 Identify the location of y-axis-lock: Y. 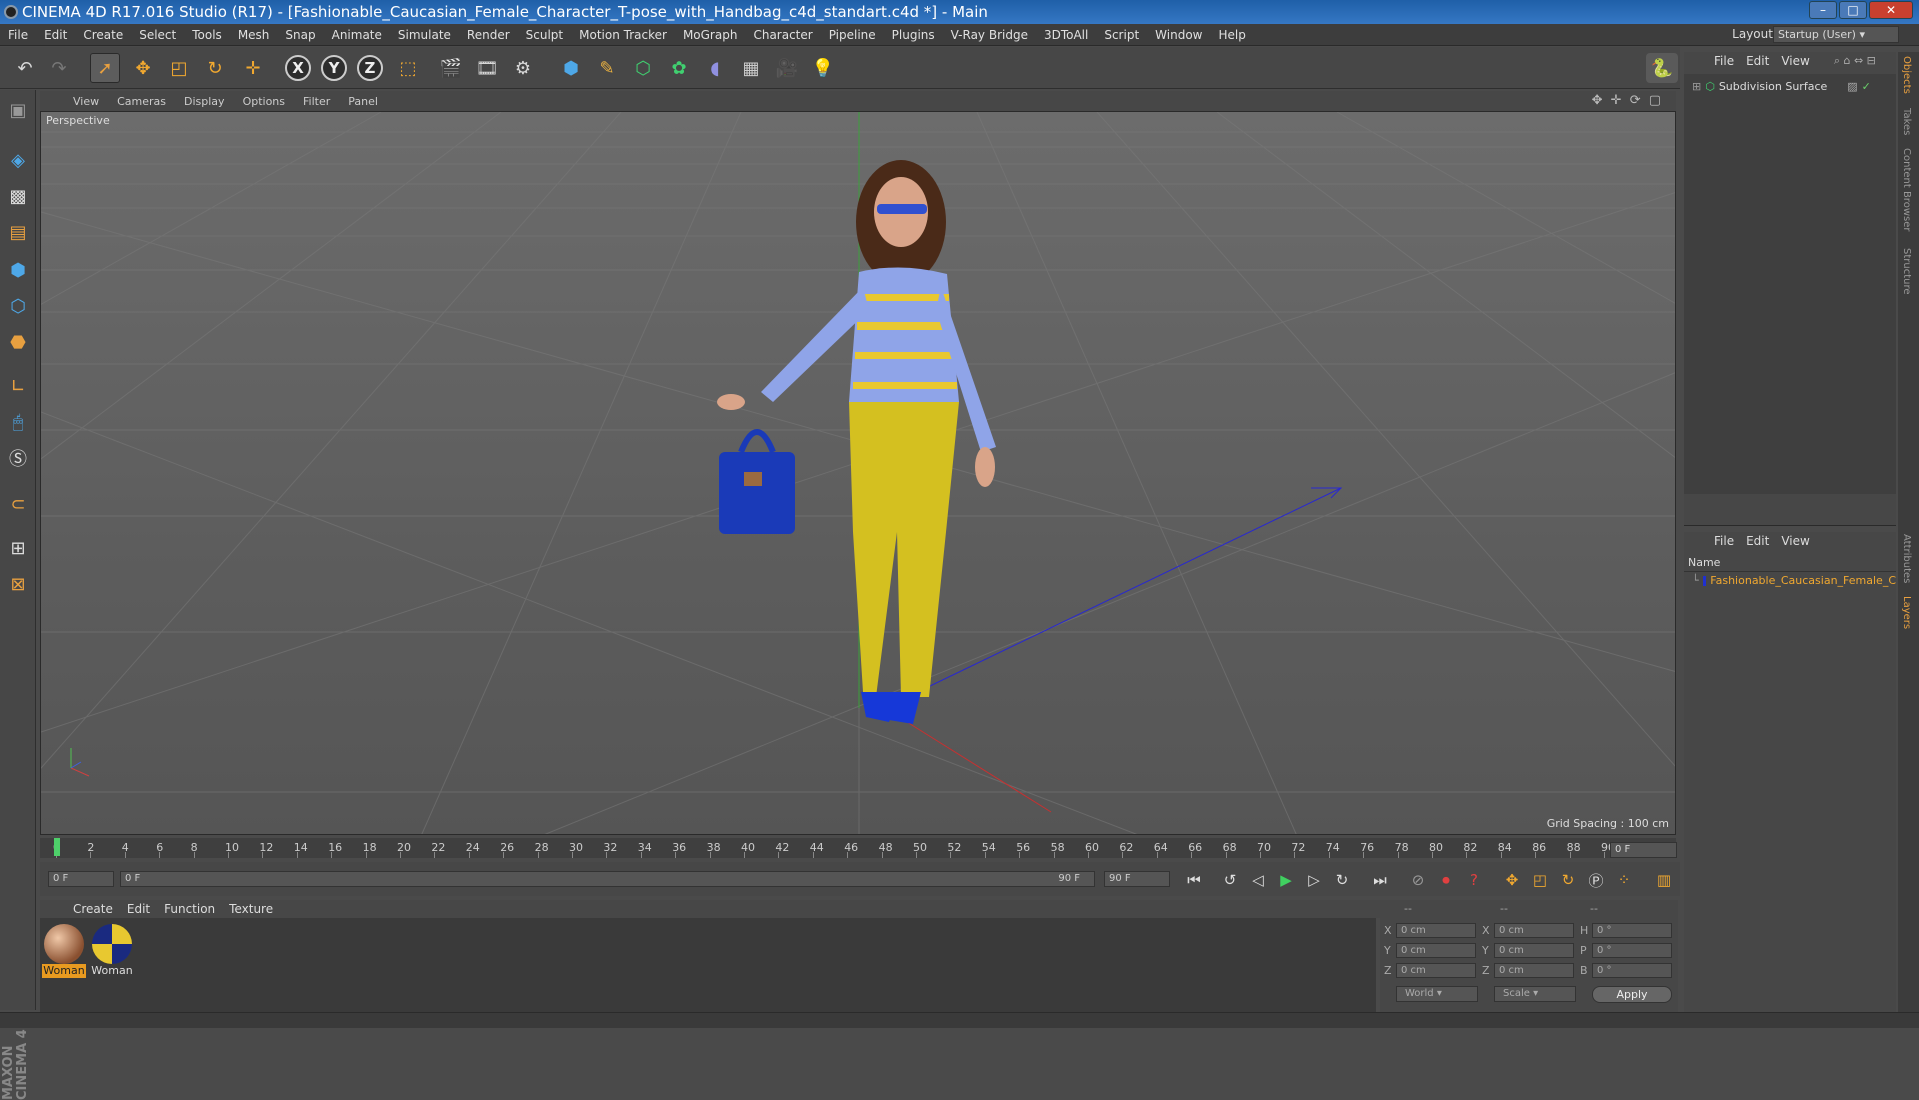
(334, 68).